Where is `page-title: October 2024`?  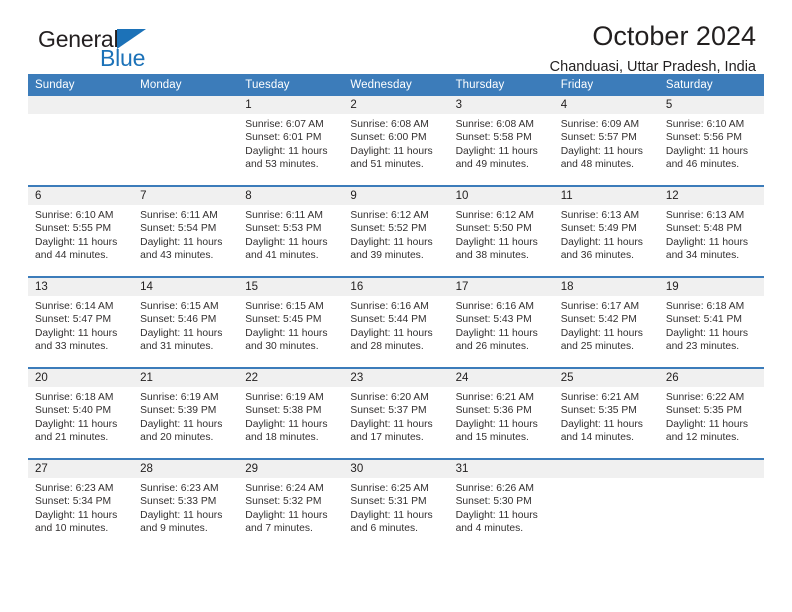
page-title: October 2024 is located at coordinates (674, 36).